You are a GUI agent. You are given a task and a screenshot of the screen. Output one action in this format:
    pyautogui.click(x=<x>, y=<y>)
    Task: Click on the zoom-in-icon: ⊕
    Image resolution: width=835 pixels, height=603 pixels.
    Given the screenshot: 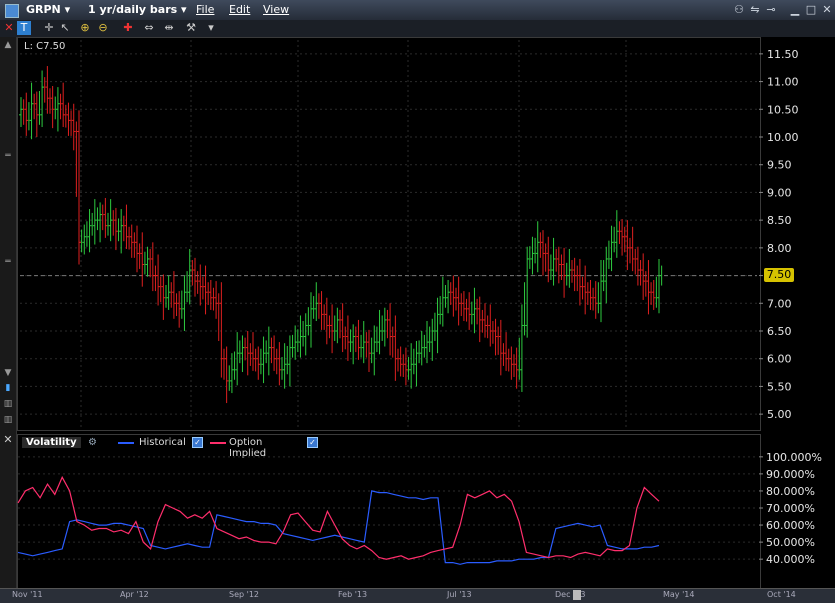 What is the action you would take?
    pyautogui.click(x=85, y=28)
    